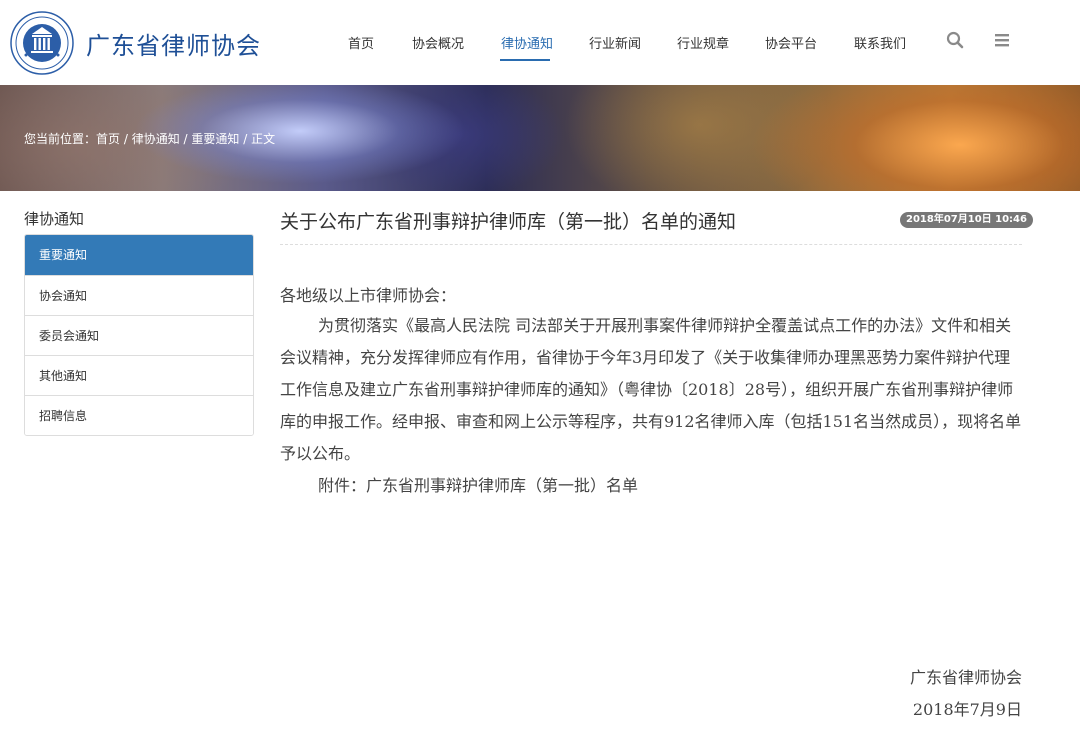 The image size is (1080, 737). What do you see at coordinates (139, 375) in the screenshot?
I see `sidebar-item-other: 其他通知` at bounding box center [139, 375].